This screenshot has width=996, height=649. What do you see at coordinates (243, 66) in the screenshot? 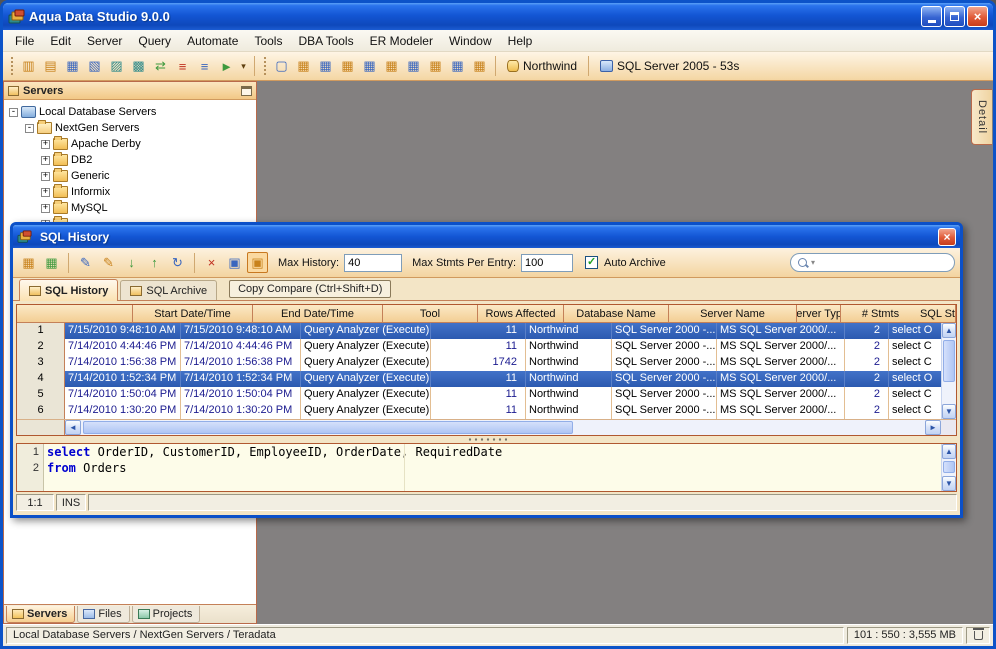
I see `toolbar-overflow-icon: ▾` at bounding box center [243, 66].